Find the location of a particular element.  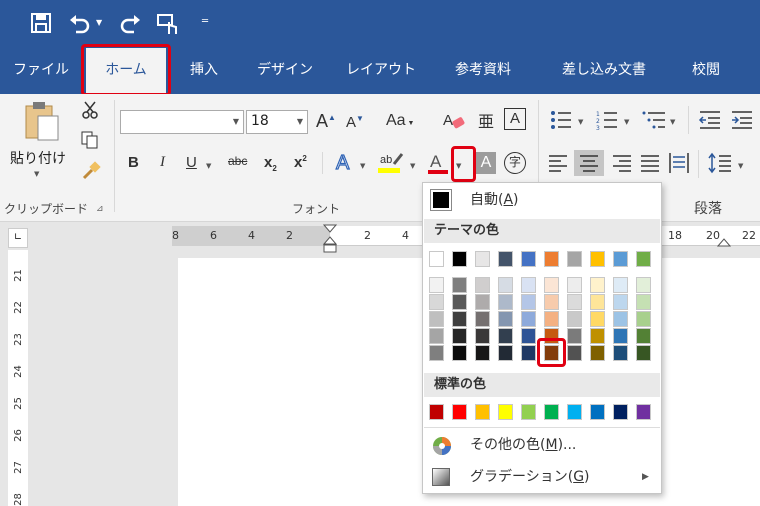

tab-mailings: 差し込み文書 is located at coordinates (604, 71).